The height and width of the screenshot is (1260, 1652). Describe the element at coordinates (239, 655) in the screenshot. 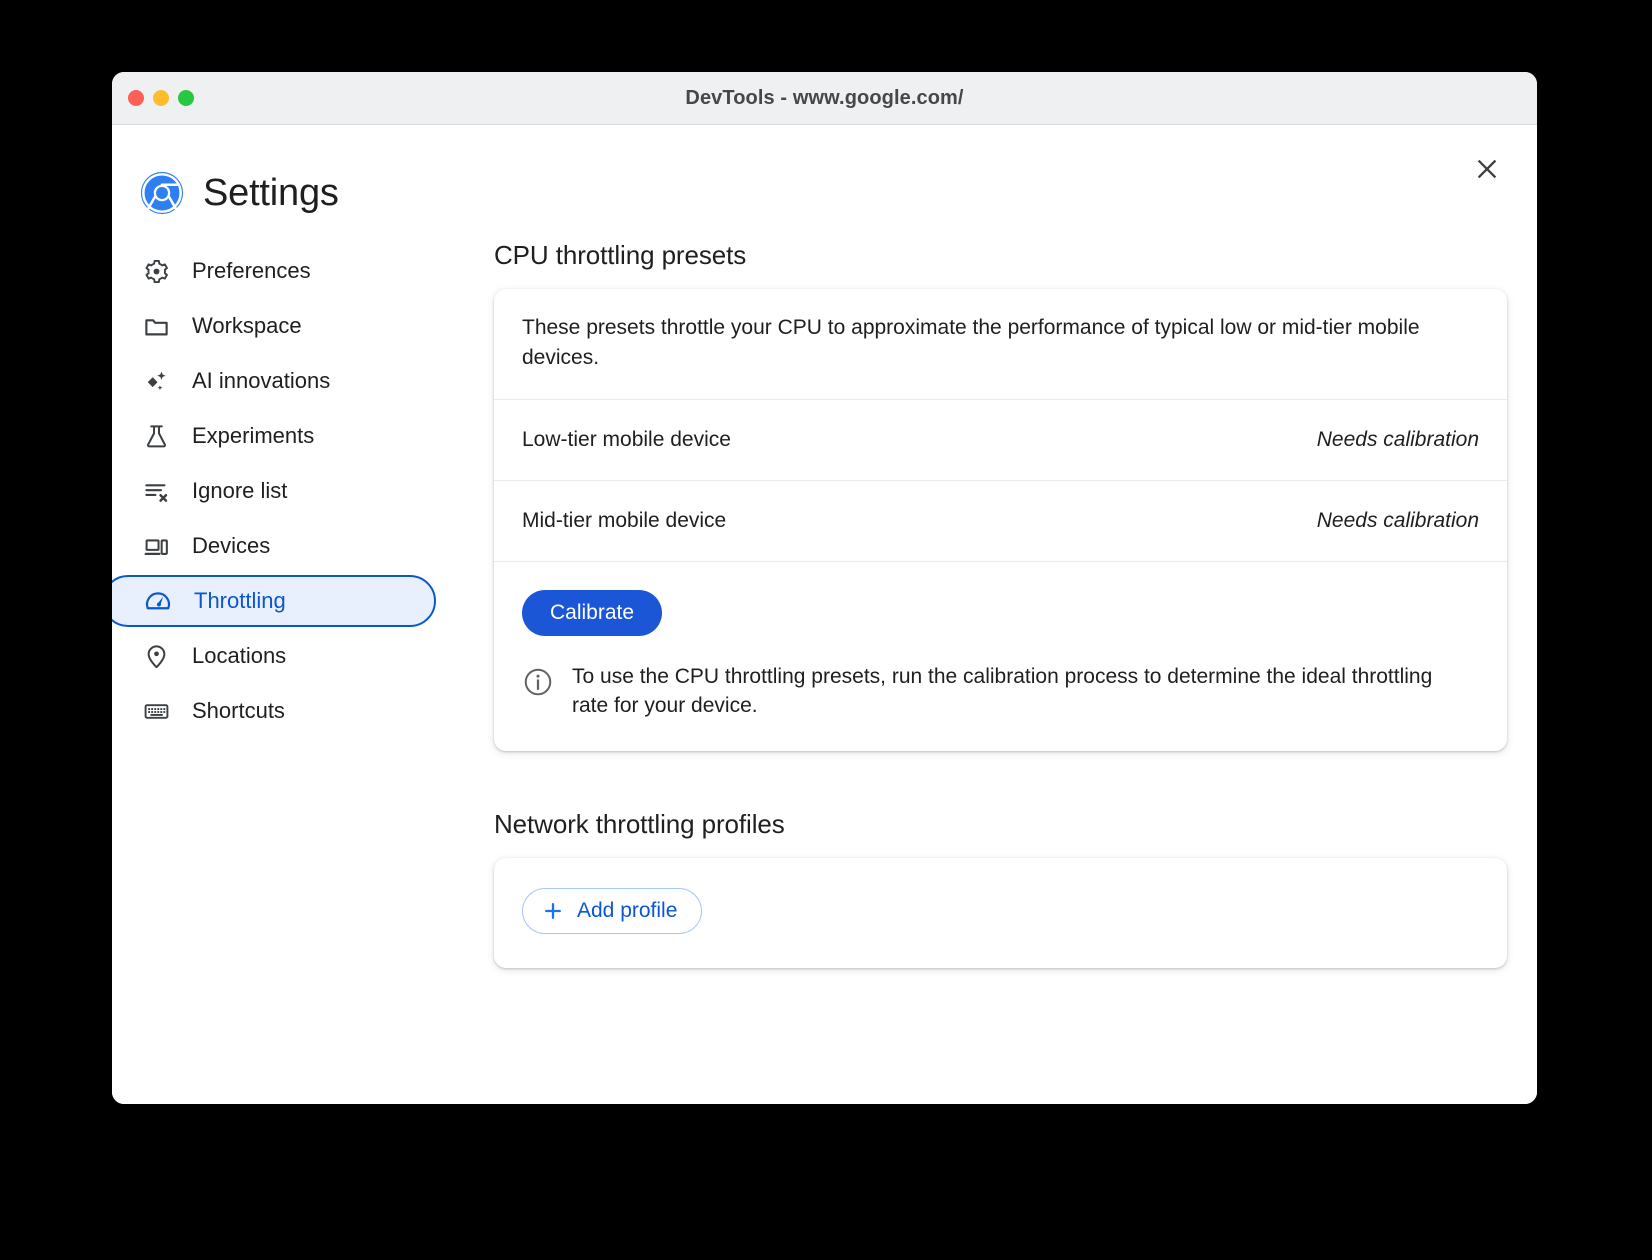

I see `sidebar-item-label: Locations` at that location.